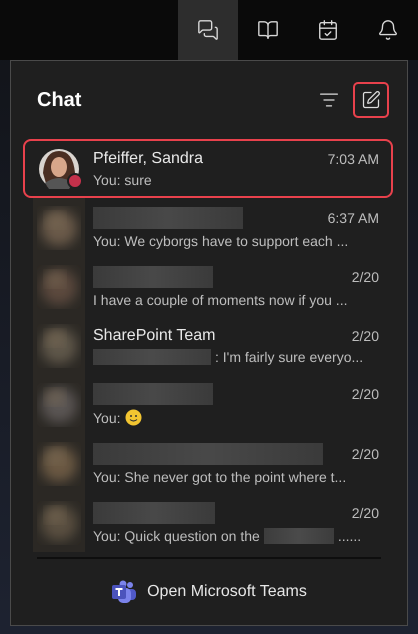  What do you see at coordinates (176, 536) in the screenshot?
I see `message-preview: You: Quick question on the` at bounding box center [176, 536].